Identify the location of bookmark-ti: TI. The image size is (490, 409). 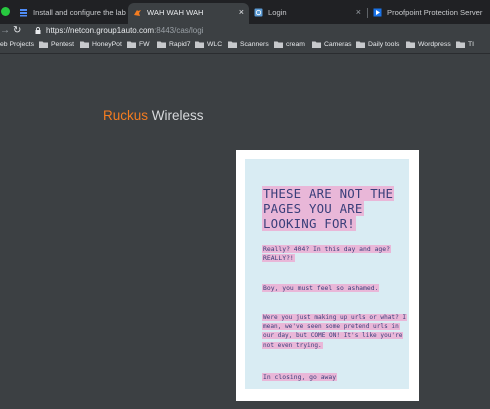
(465, 45).